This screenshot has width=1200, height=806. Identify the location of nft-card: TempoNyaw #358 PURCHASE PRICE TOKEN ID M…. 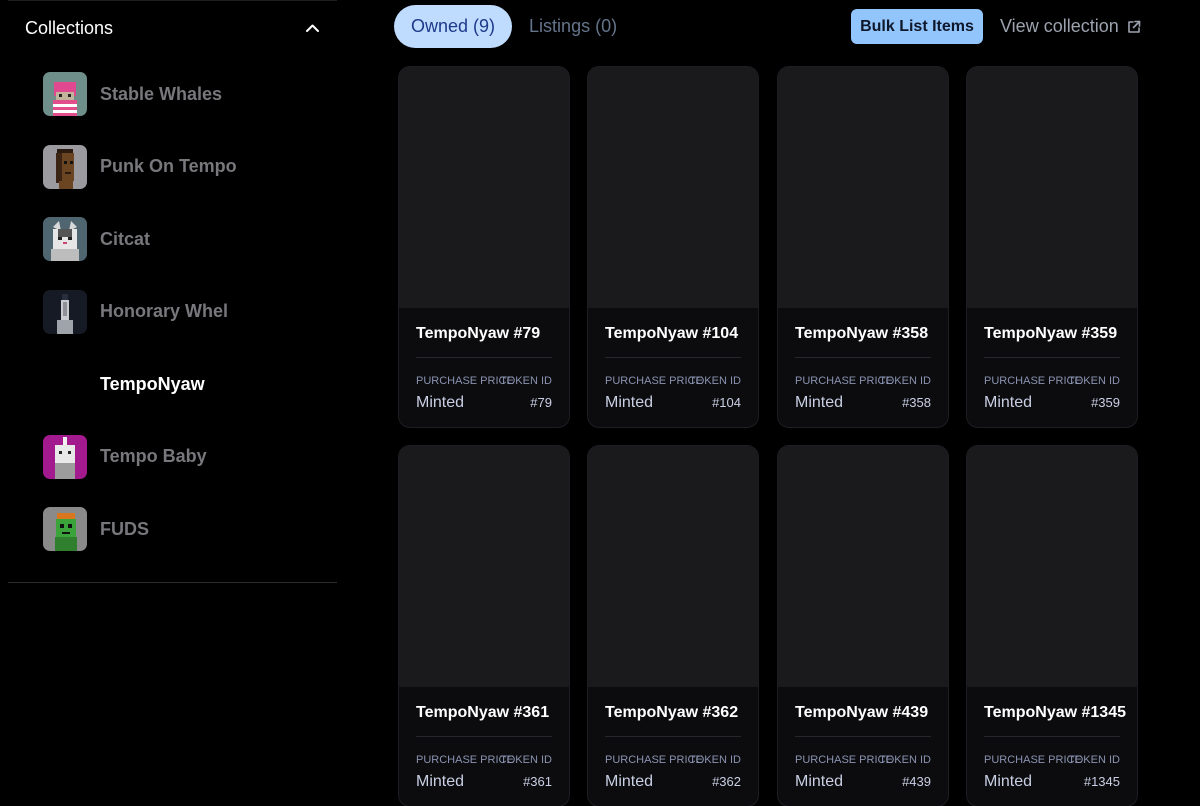
(863, 247).